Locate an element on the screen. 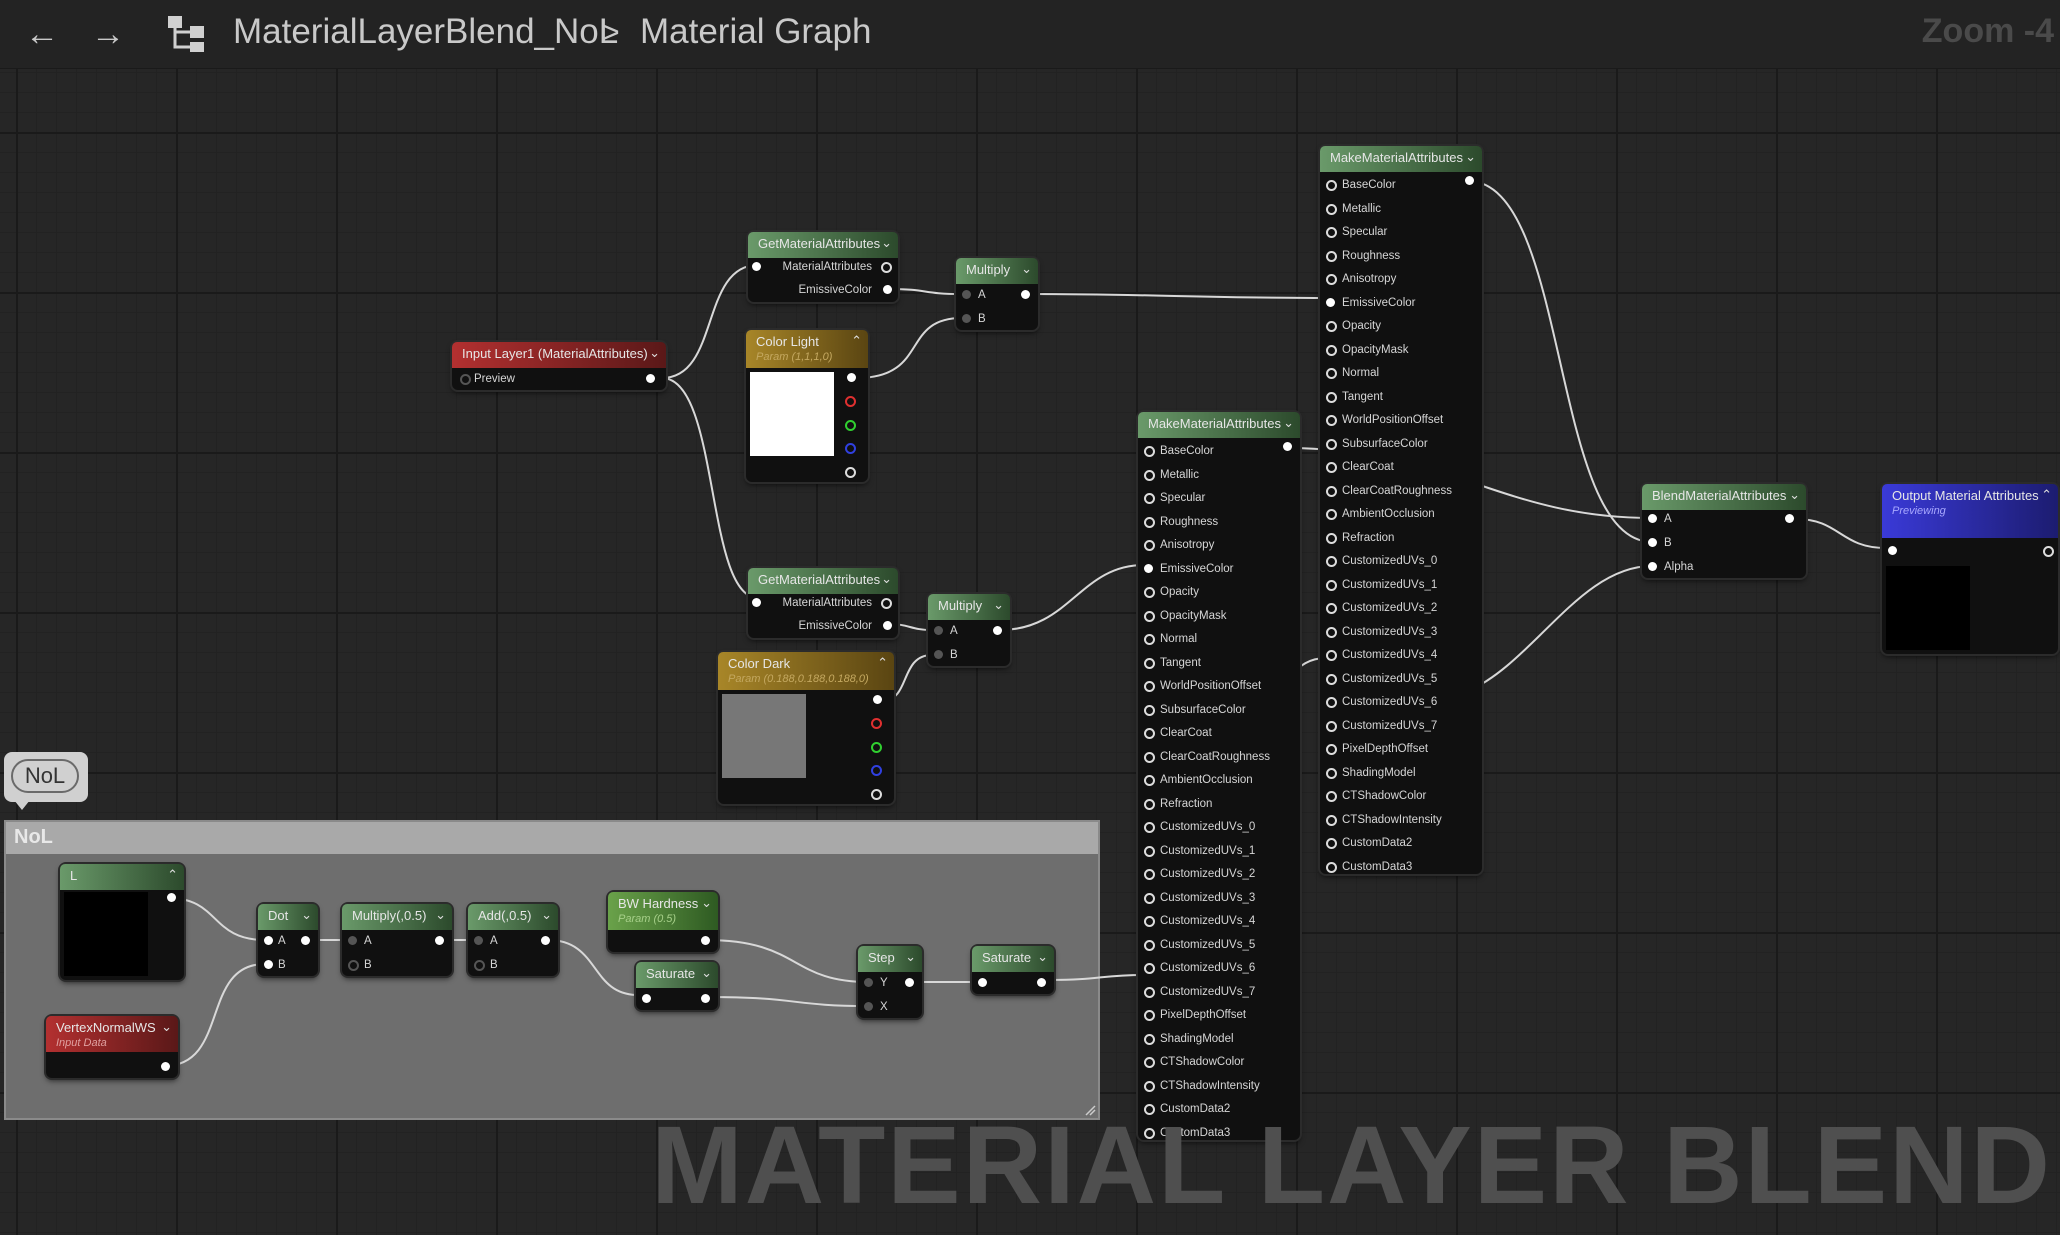 This screenshot has height=1235, width=2060. alpha-pin-icon is located at coordinates (850, 472).